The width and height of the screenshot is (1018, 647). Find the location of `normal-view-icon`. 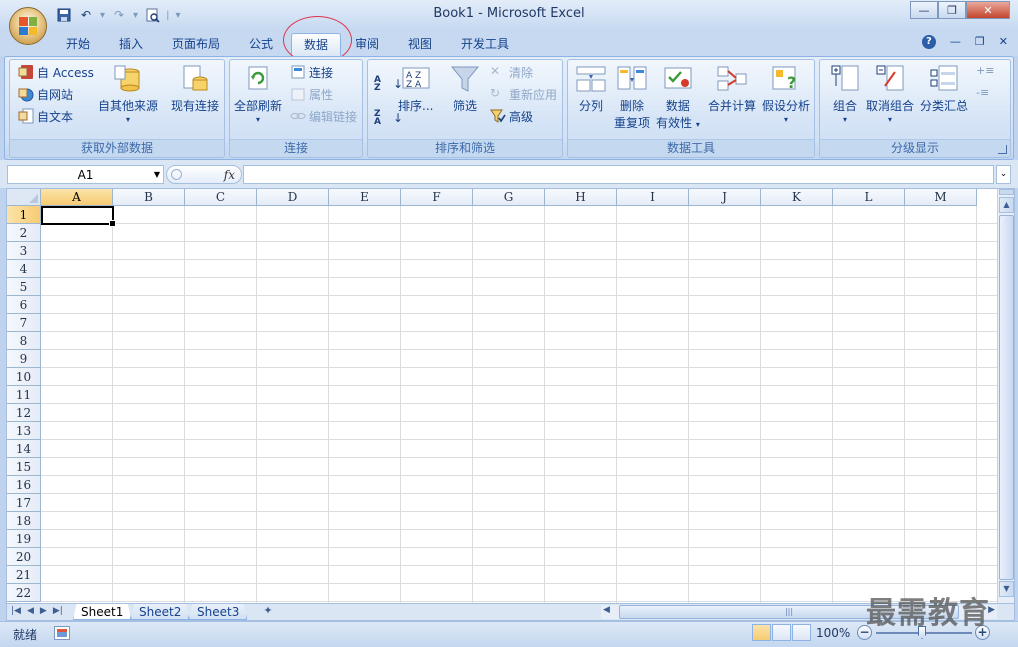

normal-view-icon is located at coordinates (761, 632).